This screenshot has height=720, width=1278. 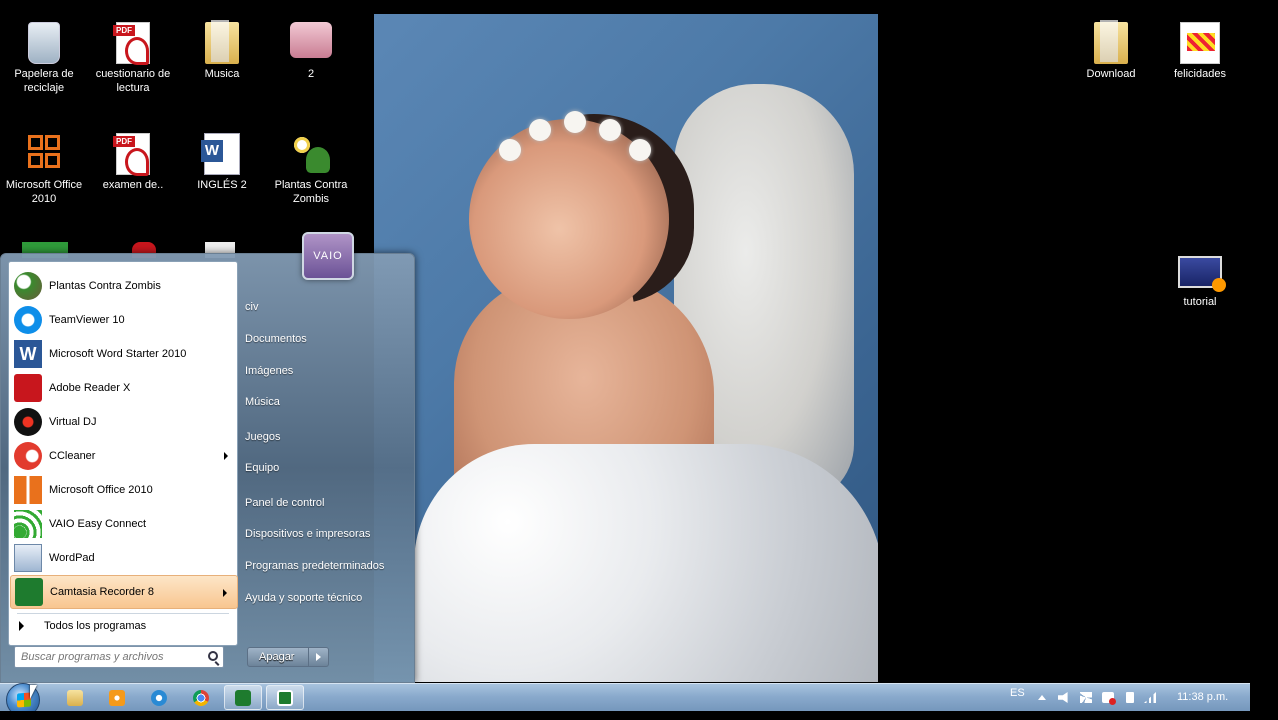 What do you see at coordinates (44, 43) in the screenshot?
I see `recycle-bin-icon` at bounding box center [44, 43].